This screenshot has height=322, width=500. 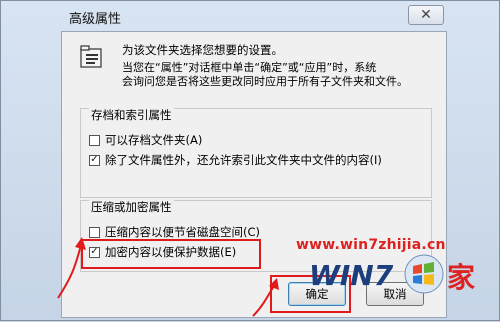 What do you see at coordinates (265, 81) in the screenshot?
I see `intro-line-3: 会询问您是否将这些更改同时应用于所有子文件夹和文件。` at bounding box center [265, 81].